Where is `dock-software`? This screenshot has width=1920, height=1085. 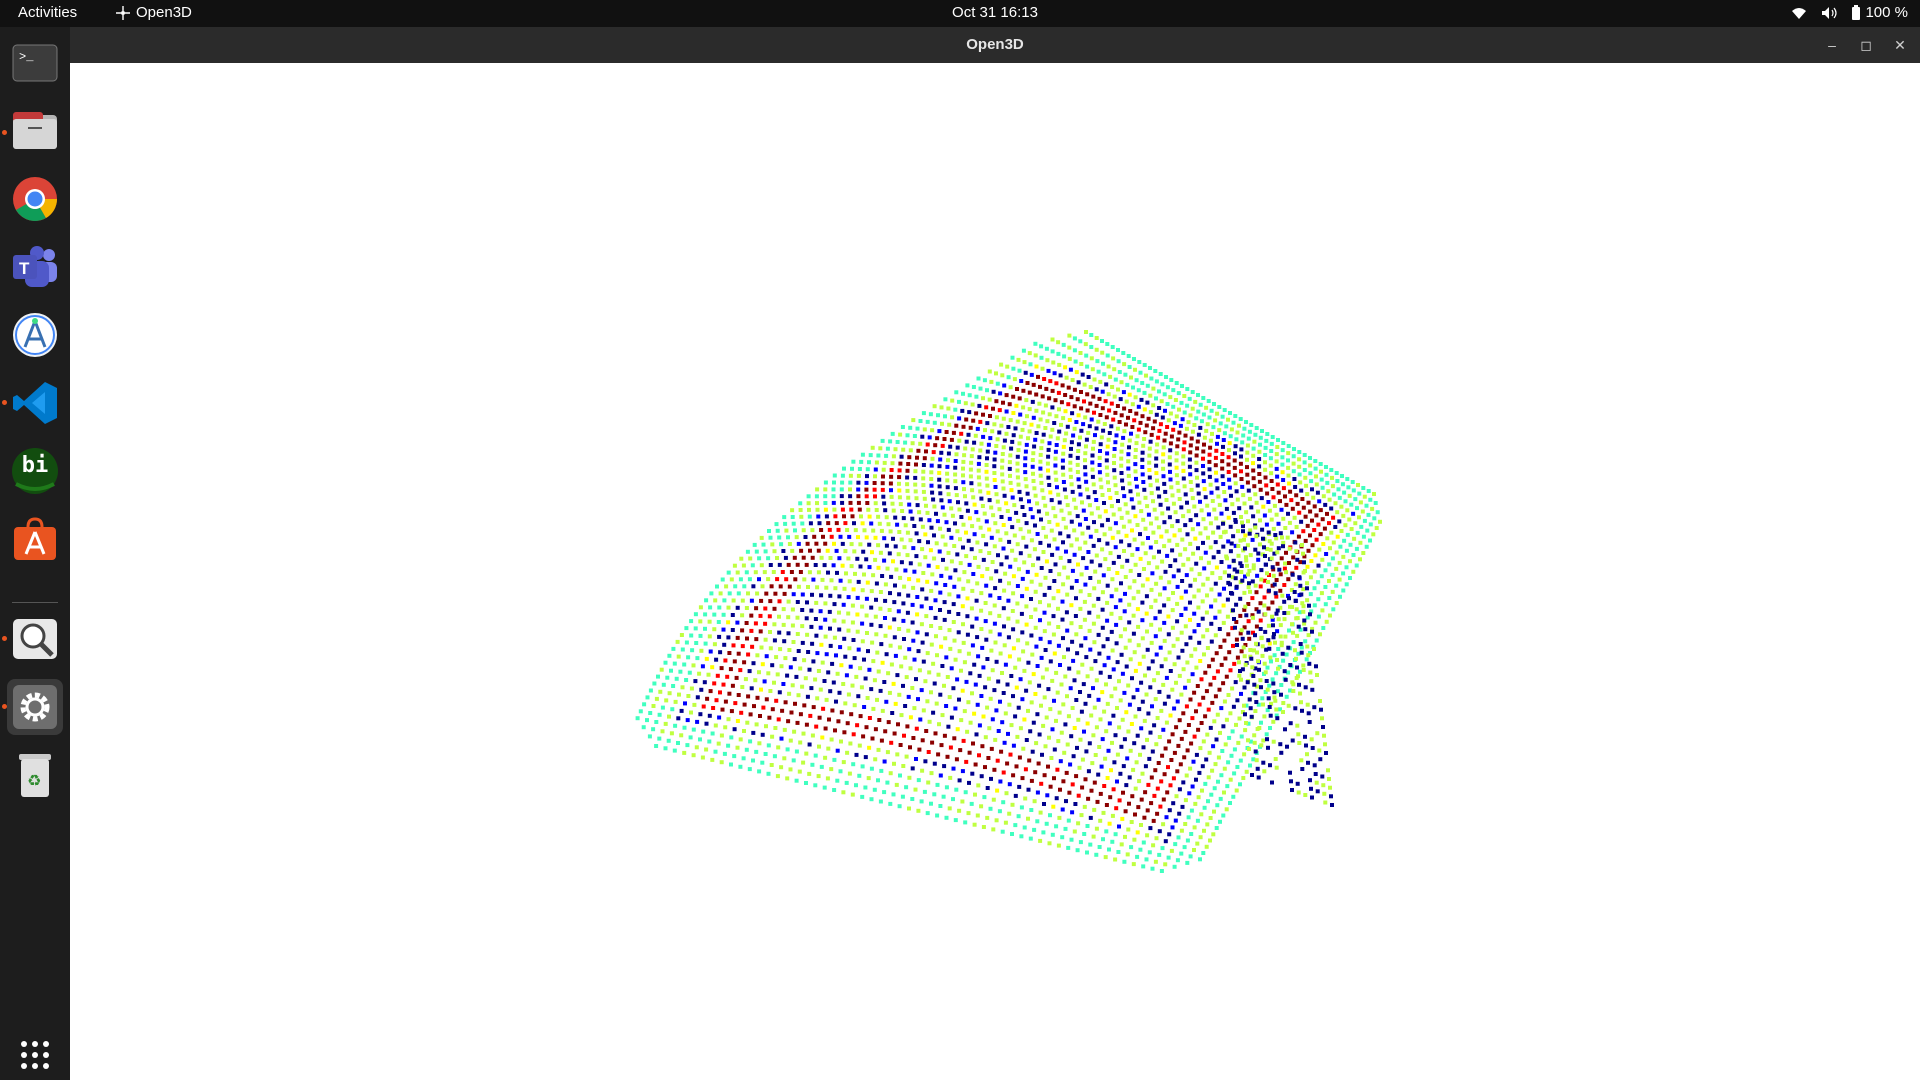
dock-software is located at coordinates (35, 539).